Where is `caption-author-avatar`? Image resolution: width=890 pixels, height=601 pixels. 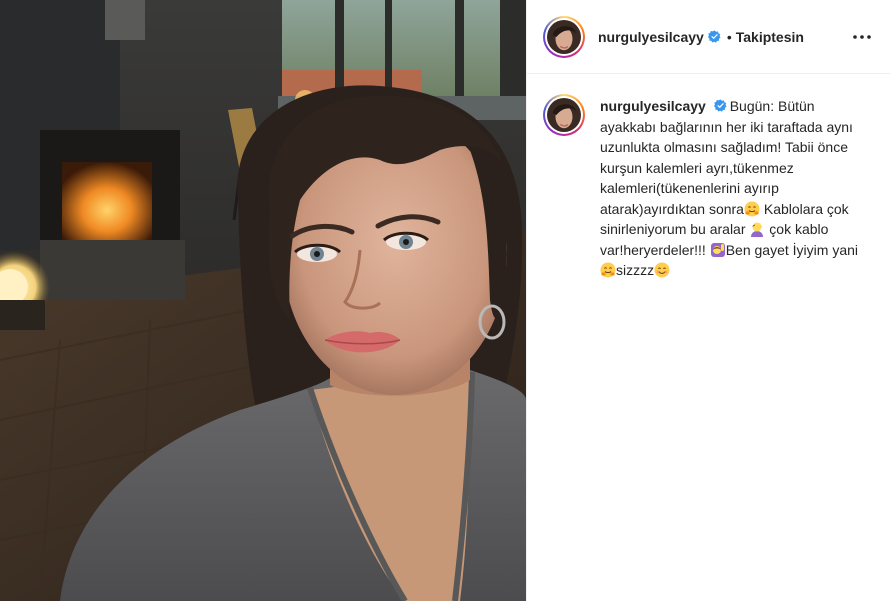
caption-author-avatar is located at coordinates (564, 115).